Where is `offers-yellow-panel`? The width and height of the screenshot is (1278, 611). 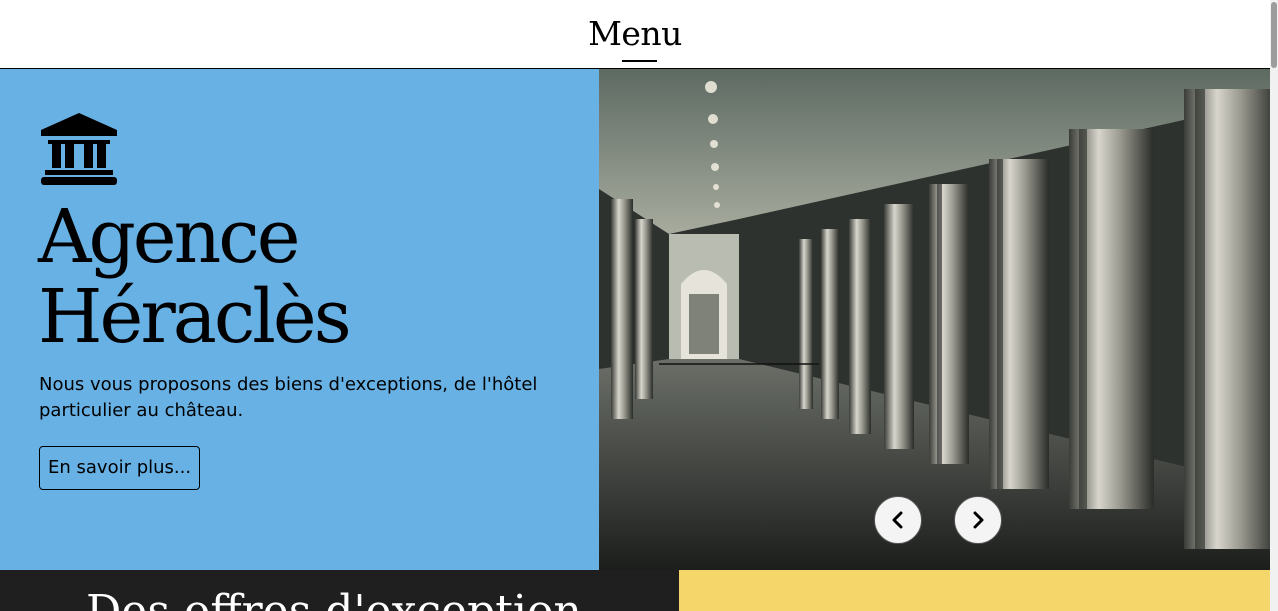 offers-yellow-panel is located at coordinates (978, 590).